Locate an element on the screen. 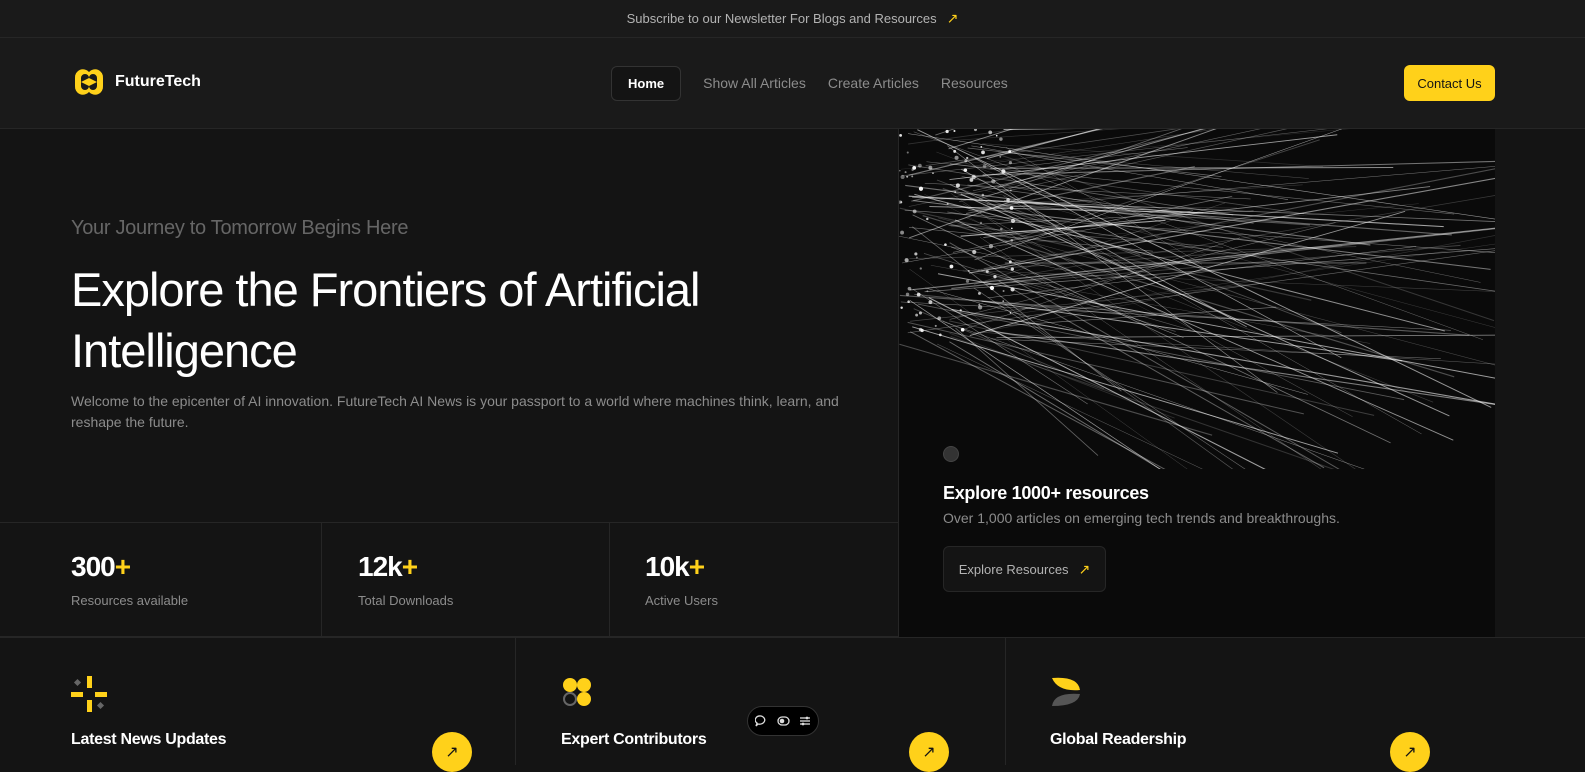 This screenshot has width=1585, height=772. stat-label: Active Users is located at coordinates (681, 600).